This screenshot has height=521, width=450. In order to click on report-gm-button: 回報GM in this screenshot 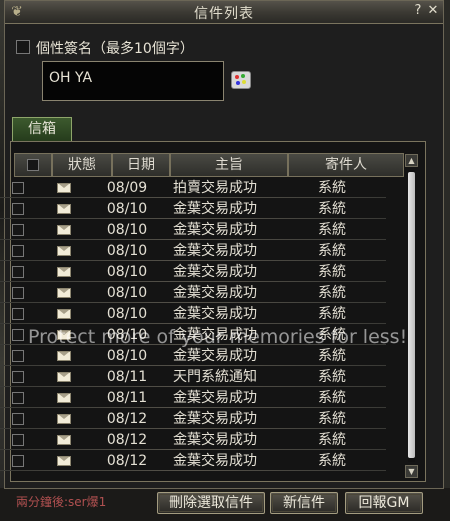, I will do `click(384, 503)`.